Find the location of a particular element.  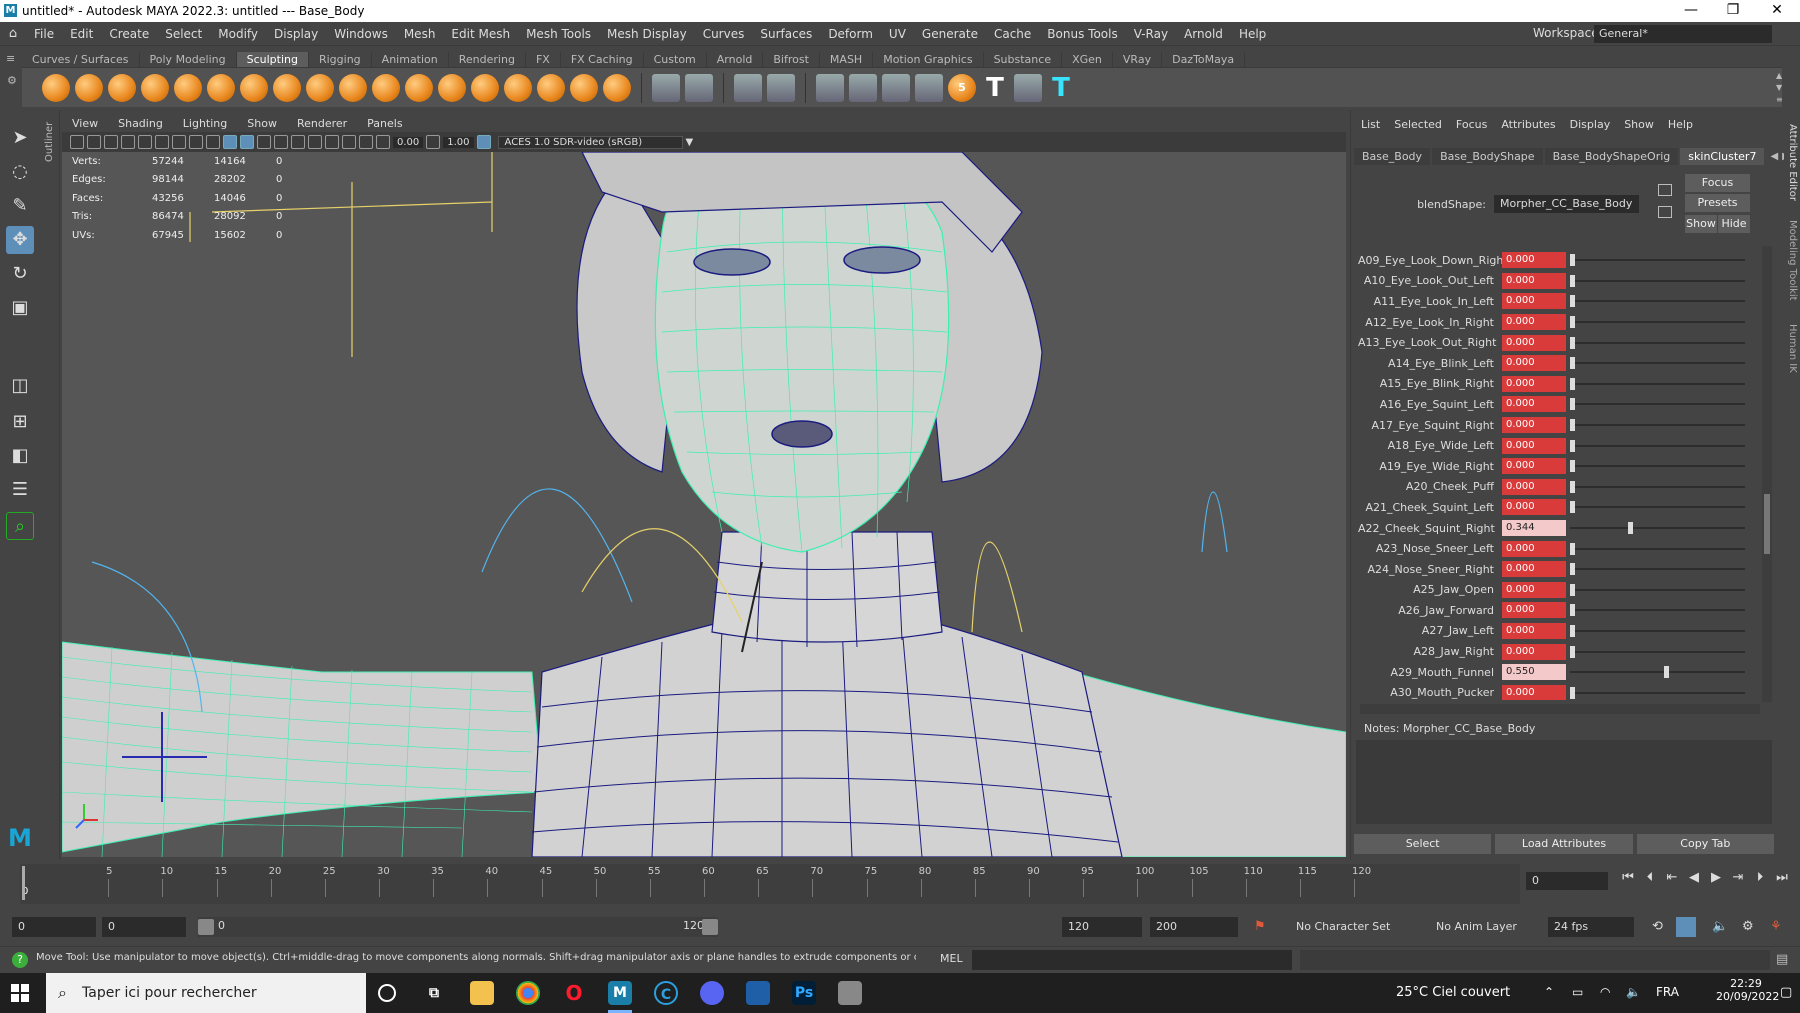

shelf-tab-mash: MASH is located at coordinates (847, 59).